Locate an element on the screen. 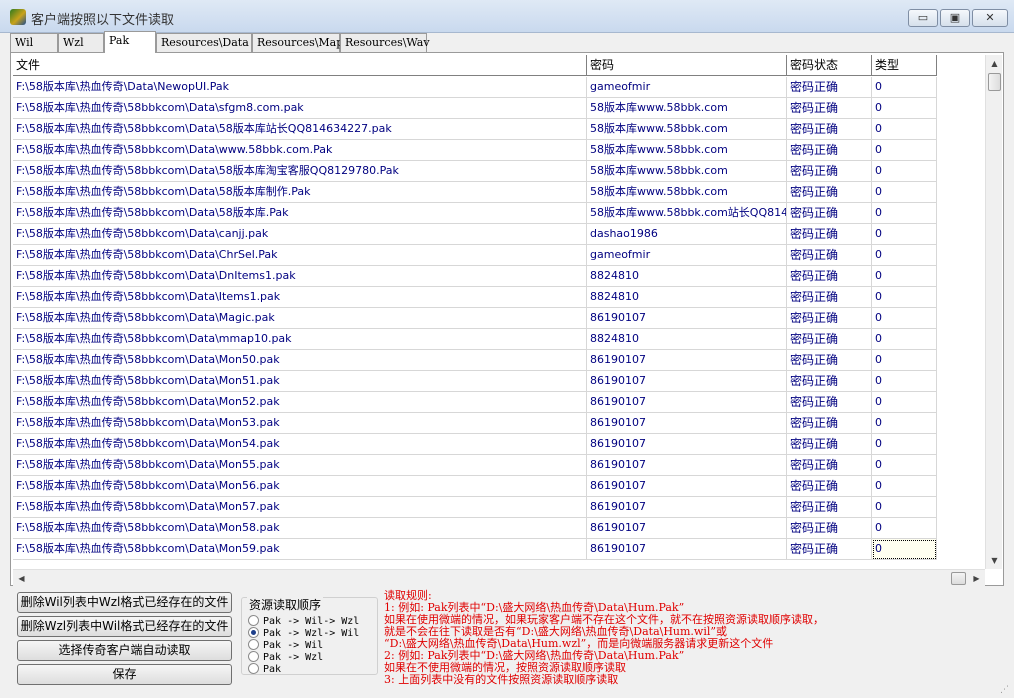 This screenshot has height=698, width=1014. order-option-3: Pak -> Wil is located at coordinates (285, 645).